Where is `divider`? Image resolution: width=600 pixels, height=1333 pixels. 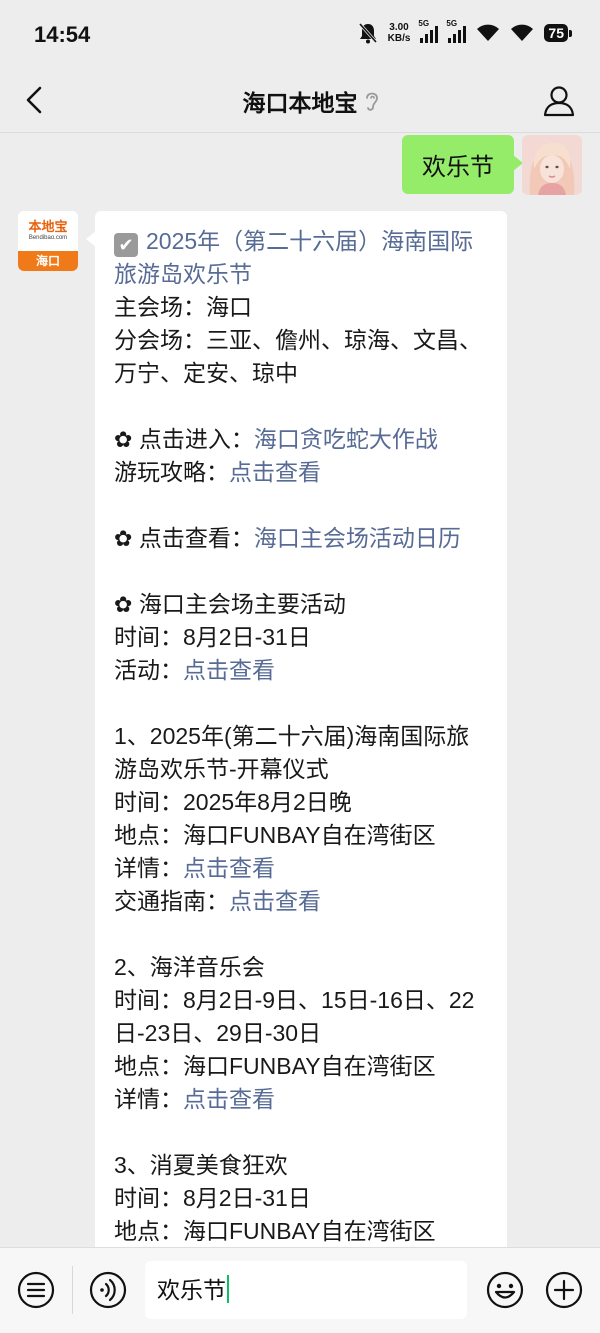 divider is located at coordinates (72, 1290).